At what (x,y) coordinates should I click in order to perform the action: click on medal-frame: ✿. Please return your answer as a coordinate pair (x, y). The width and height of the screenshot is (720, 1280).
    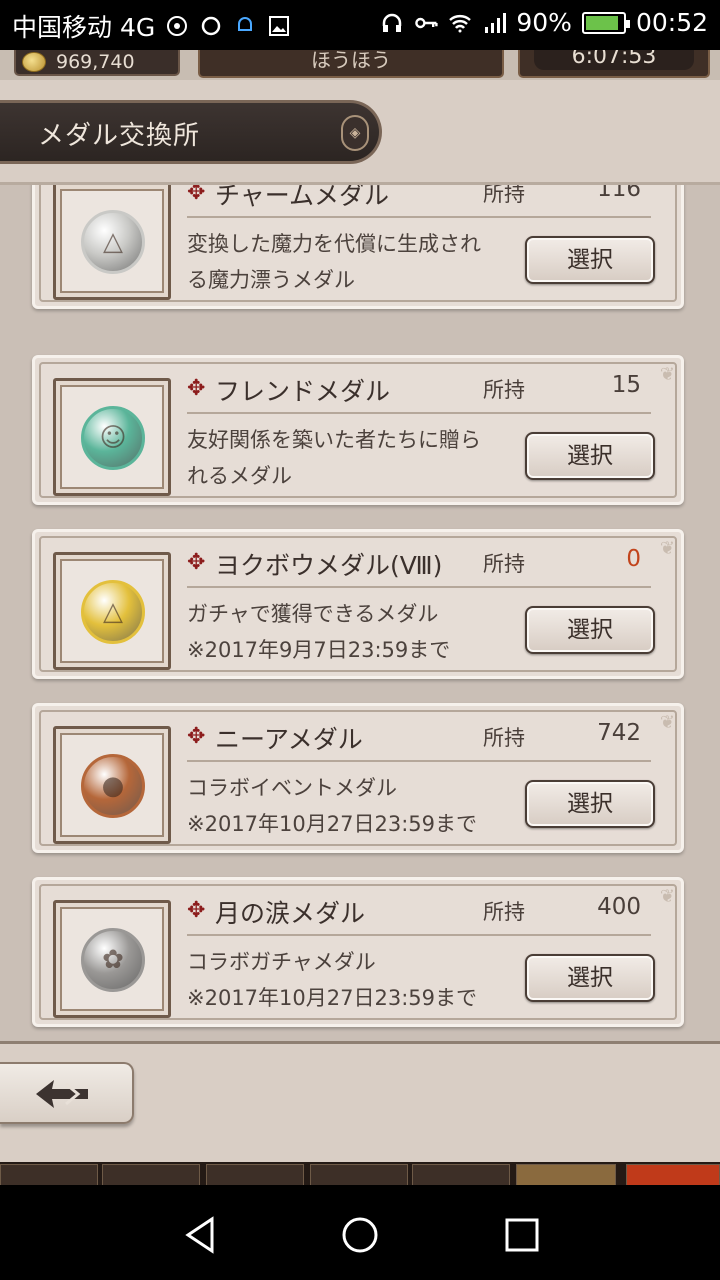
    Looking at the image, I should click on (112, 959).